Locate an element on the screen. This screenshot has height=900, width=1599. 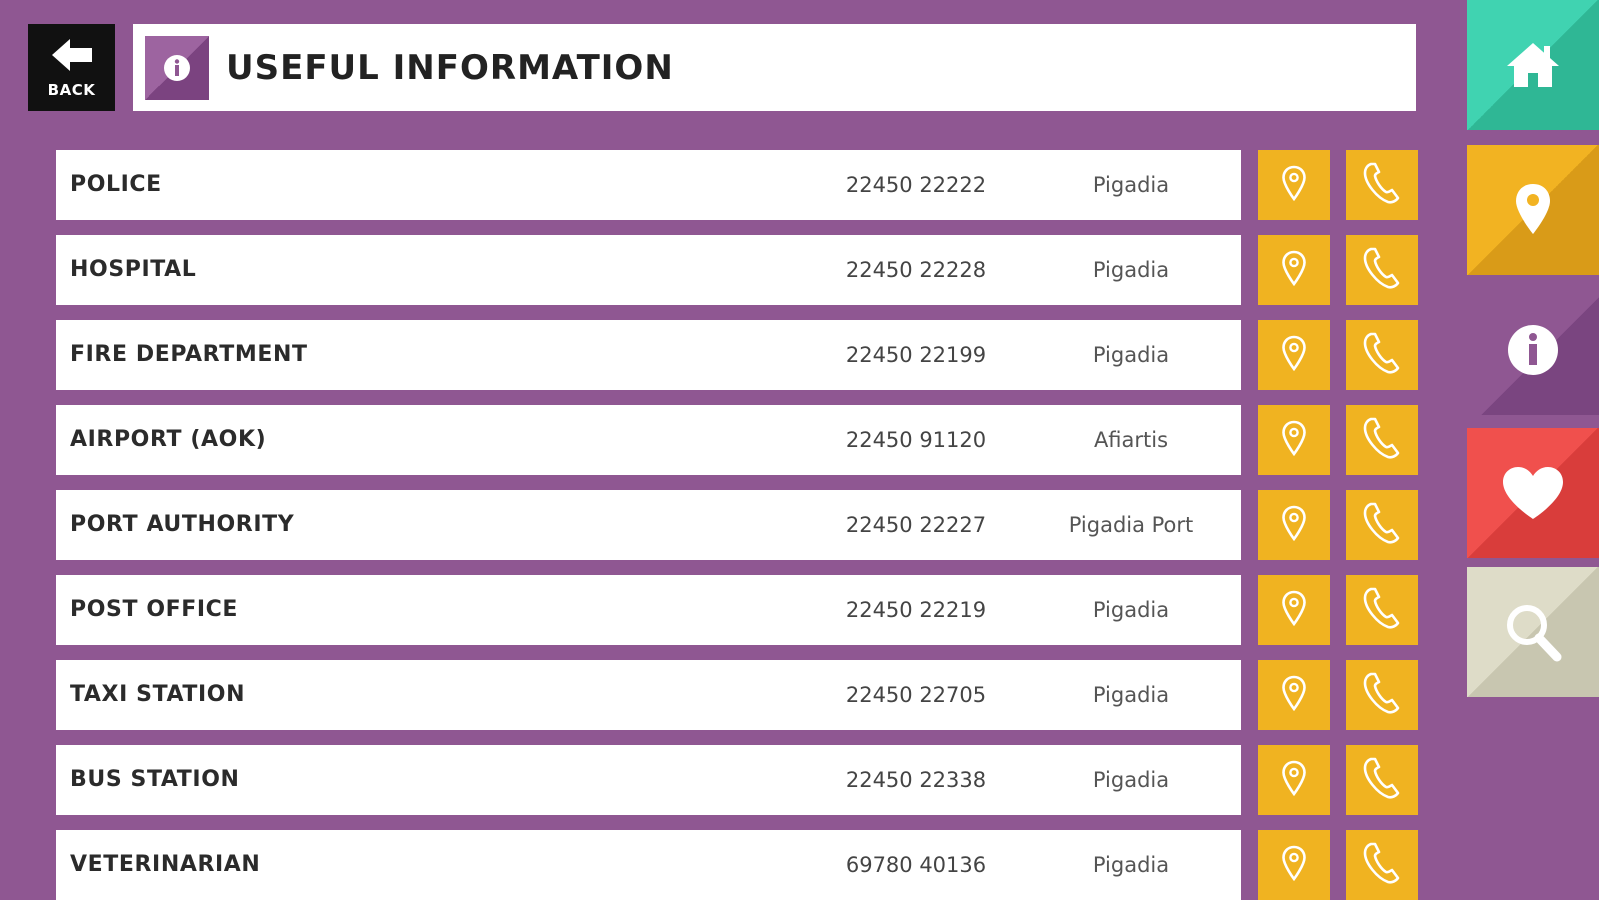
entry-phone: 22450 22228 is located at coordinates (916, 270).